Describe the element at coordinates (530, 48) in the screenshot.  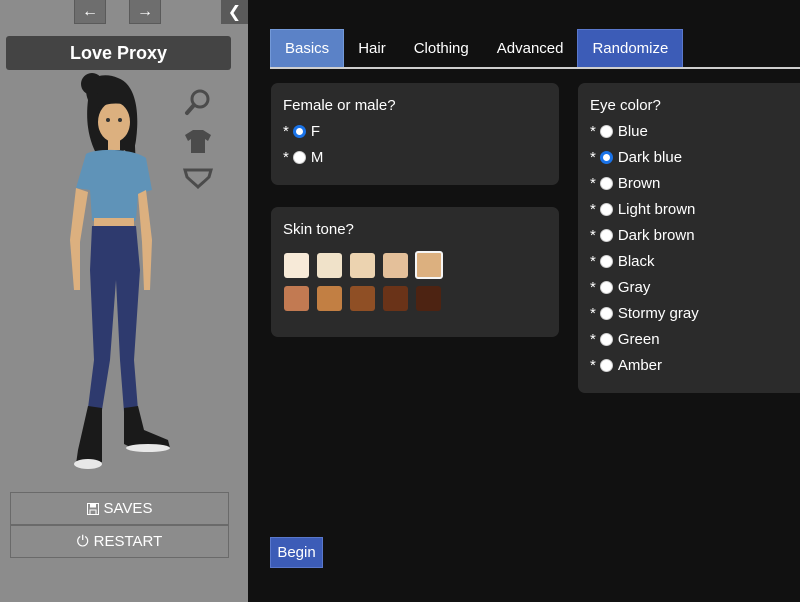
I see `tab-advanced: Advanced` at that location.